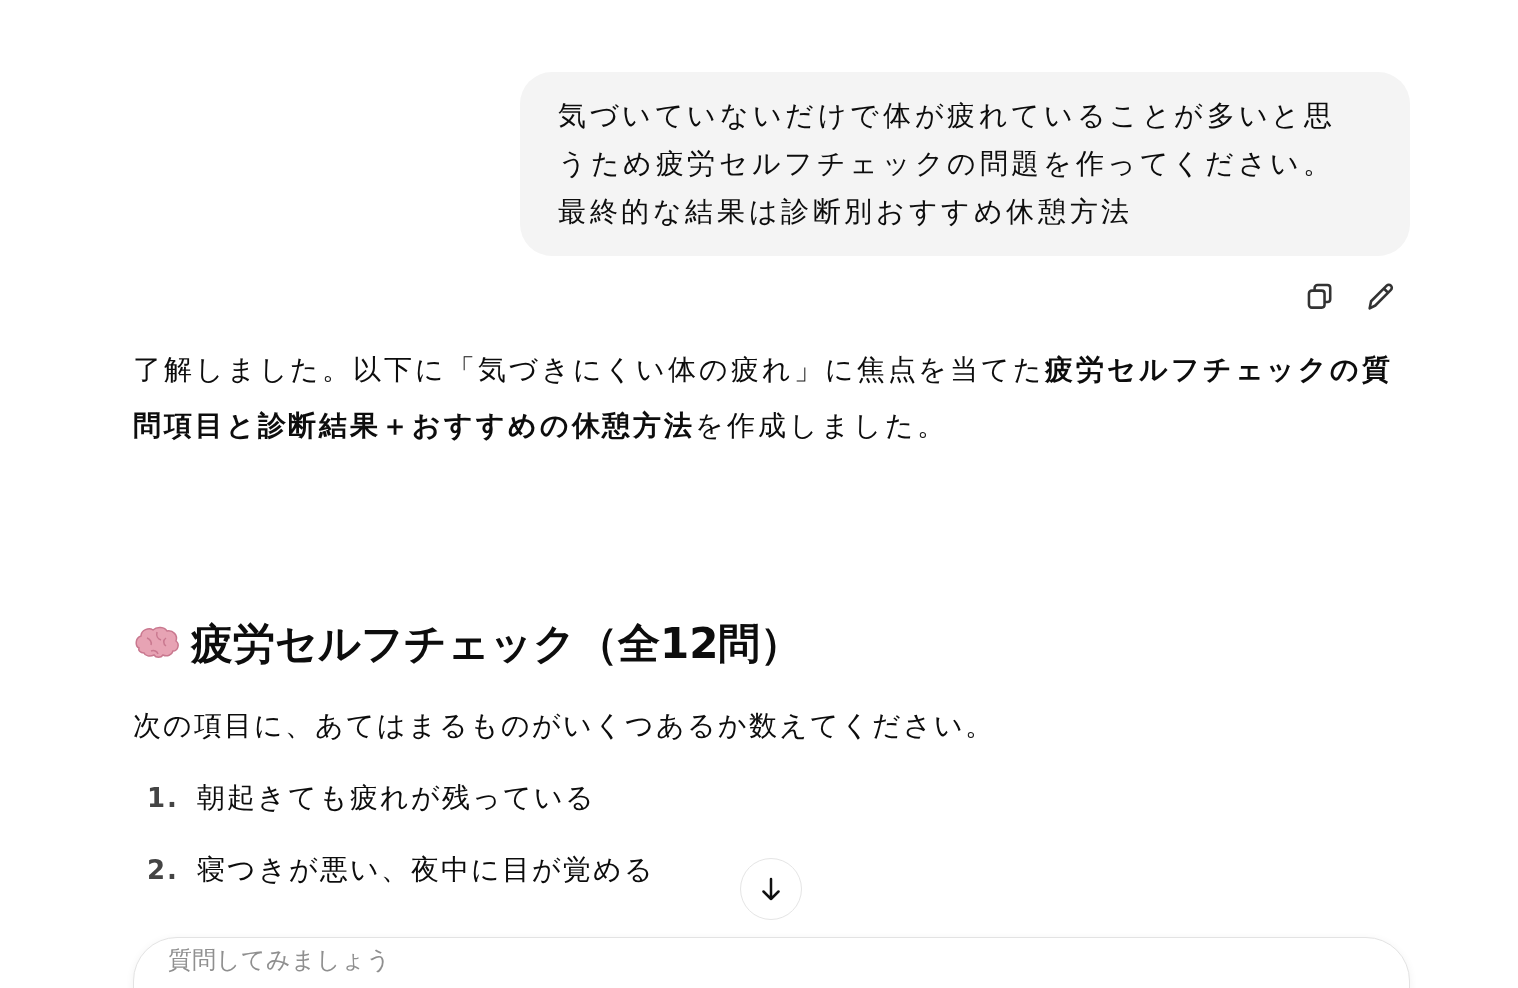 The width and height of the screenshot is (1518, 988). I want to click on instruction-text: 次の項目に、あてはまるものがいくつあるか数えてください。, so click(564, 726).